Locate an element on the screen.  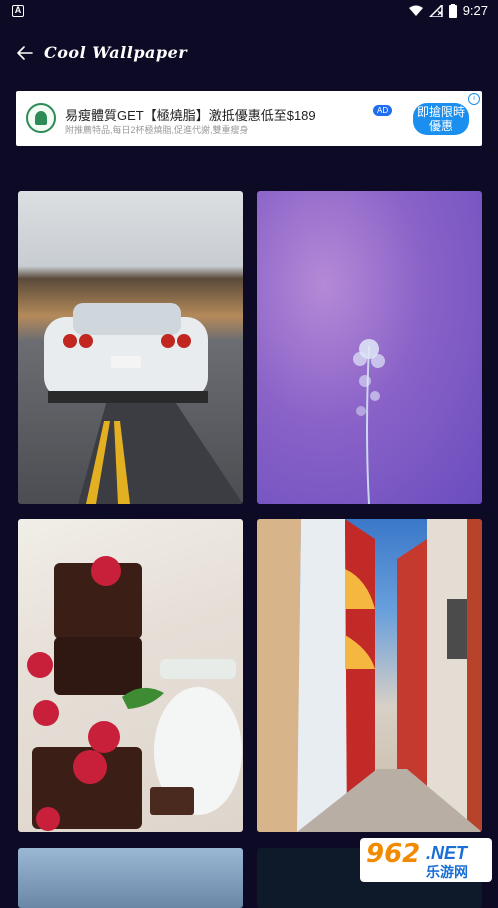
back-arrow-icon is located at coordinates (25, 53).